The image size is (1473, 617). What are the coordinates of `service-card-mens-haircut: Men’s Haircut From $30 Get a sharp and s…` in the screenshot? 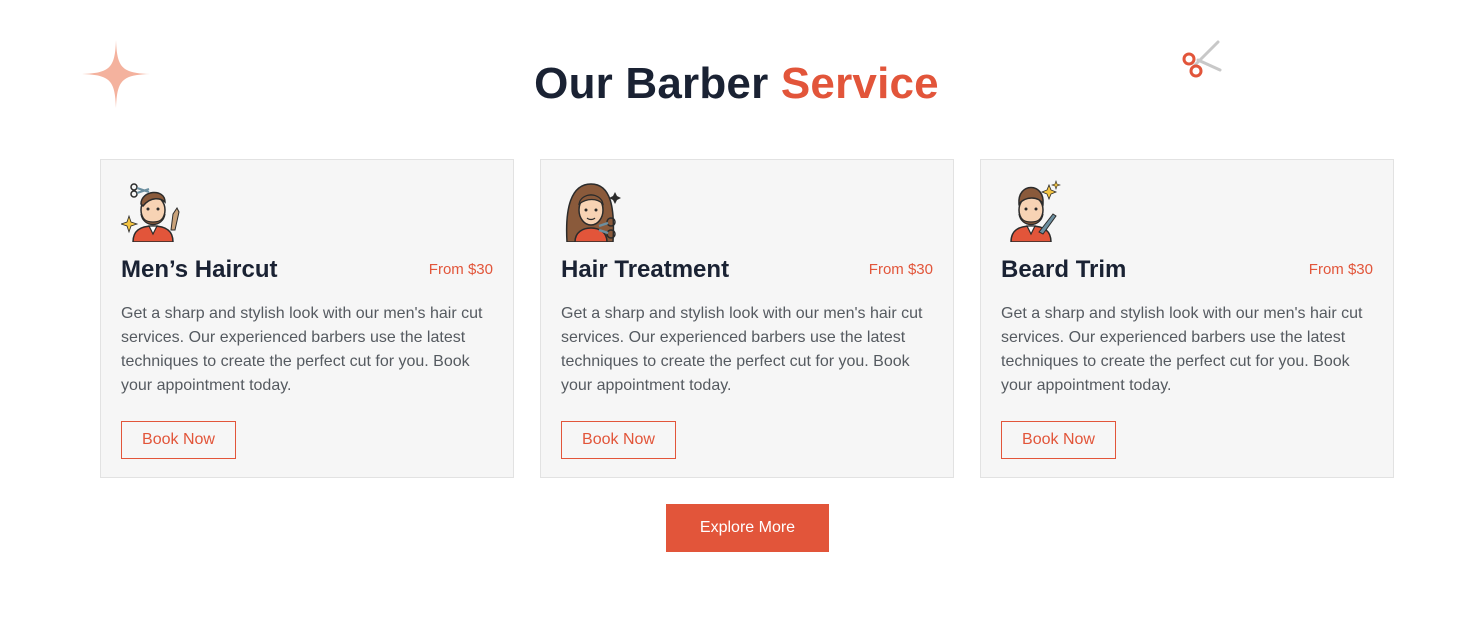 It's located at (307, 318).